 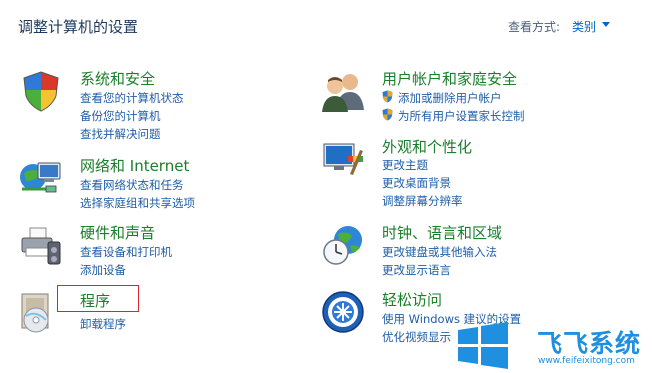 I want to click on link-backup-computer: 备份您的计算机, so click(x=120, y=116).